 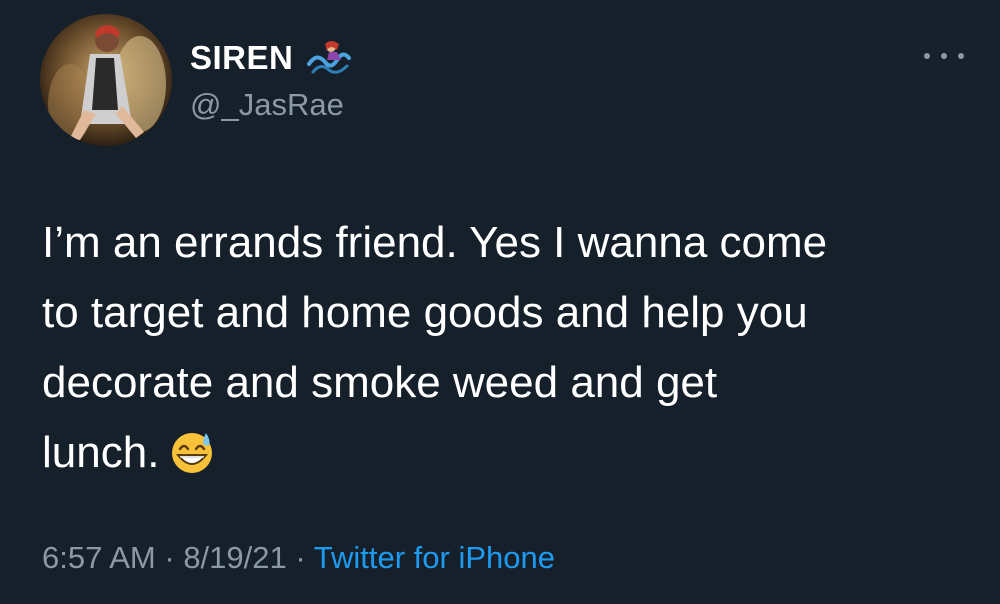 I want to click on tweet-line: to target and home goods and help you, so click(x=425, y=312).